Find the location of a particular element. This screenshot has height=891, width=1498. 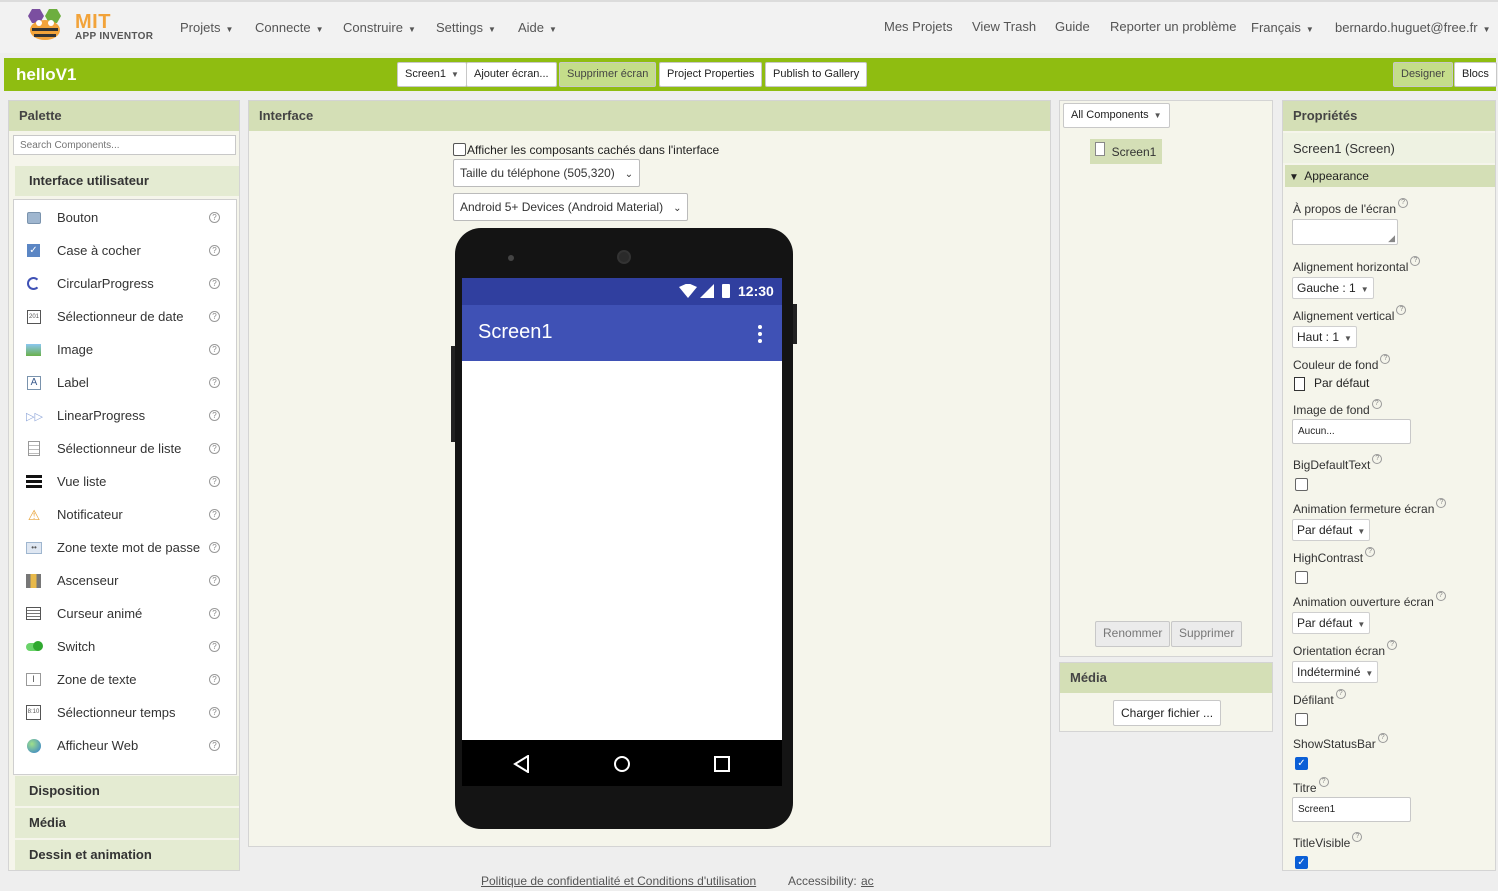

titlevisible-checkbox: ✓ is located at coordinates (1301, 862).